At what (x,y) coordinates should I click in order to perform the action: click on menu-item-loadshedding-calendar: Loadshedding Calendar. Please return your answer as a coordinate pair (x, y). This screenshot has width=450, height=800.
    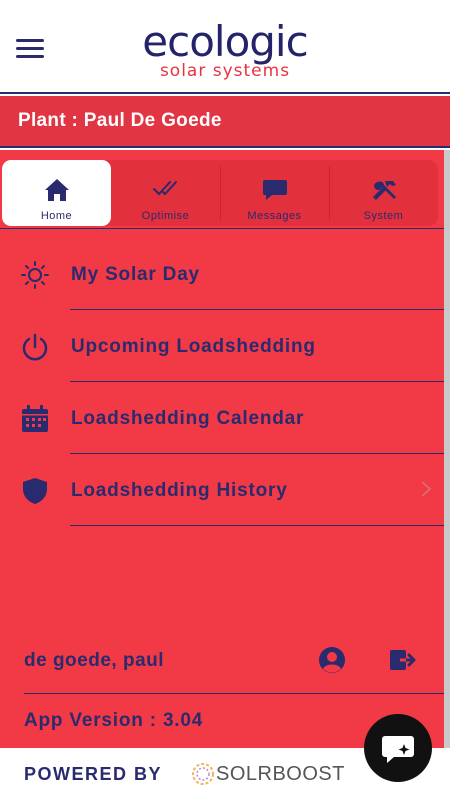
    Looking at the image, I should click on (223, 418).